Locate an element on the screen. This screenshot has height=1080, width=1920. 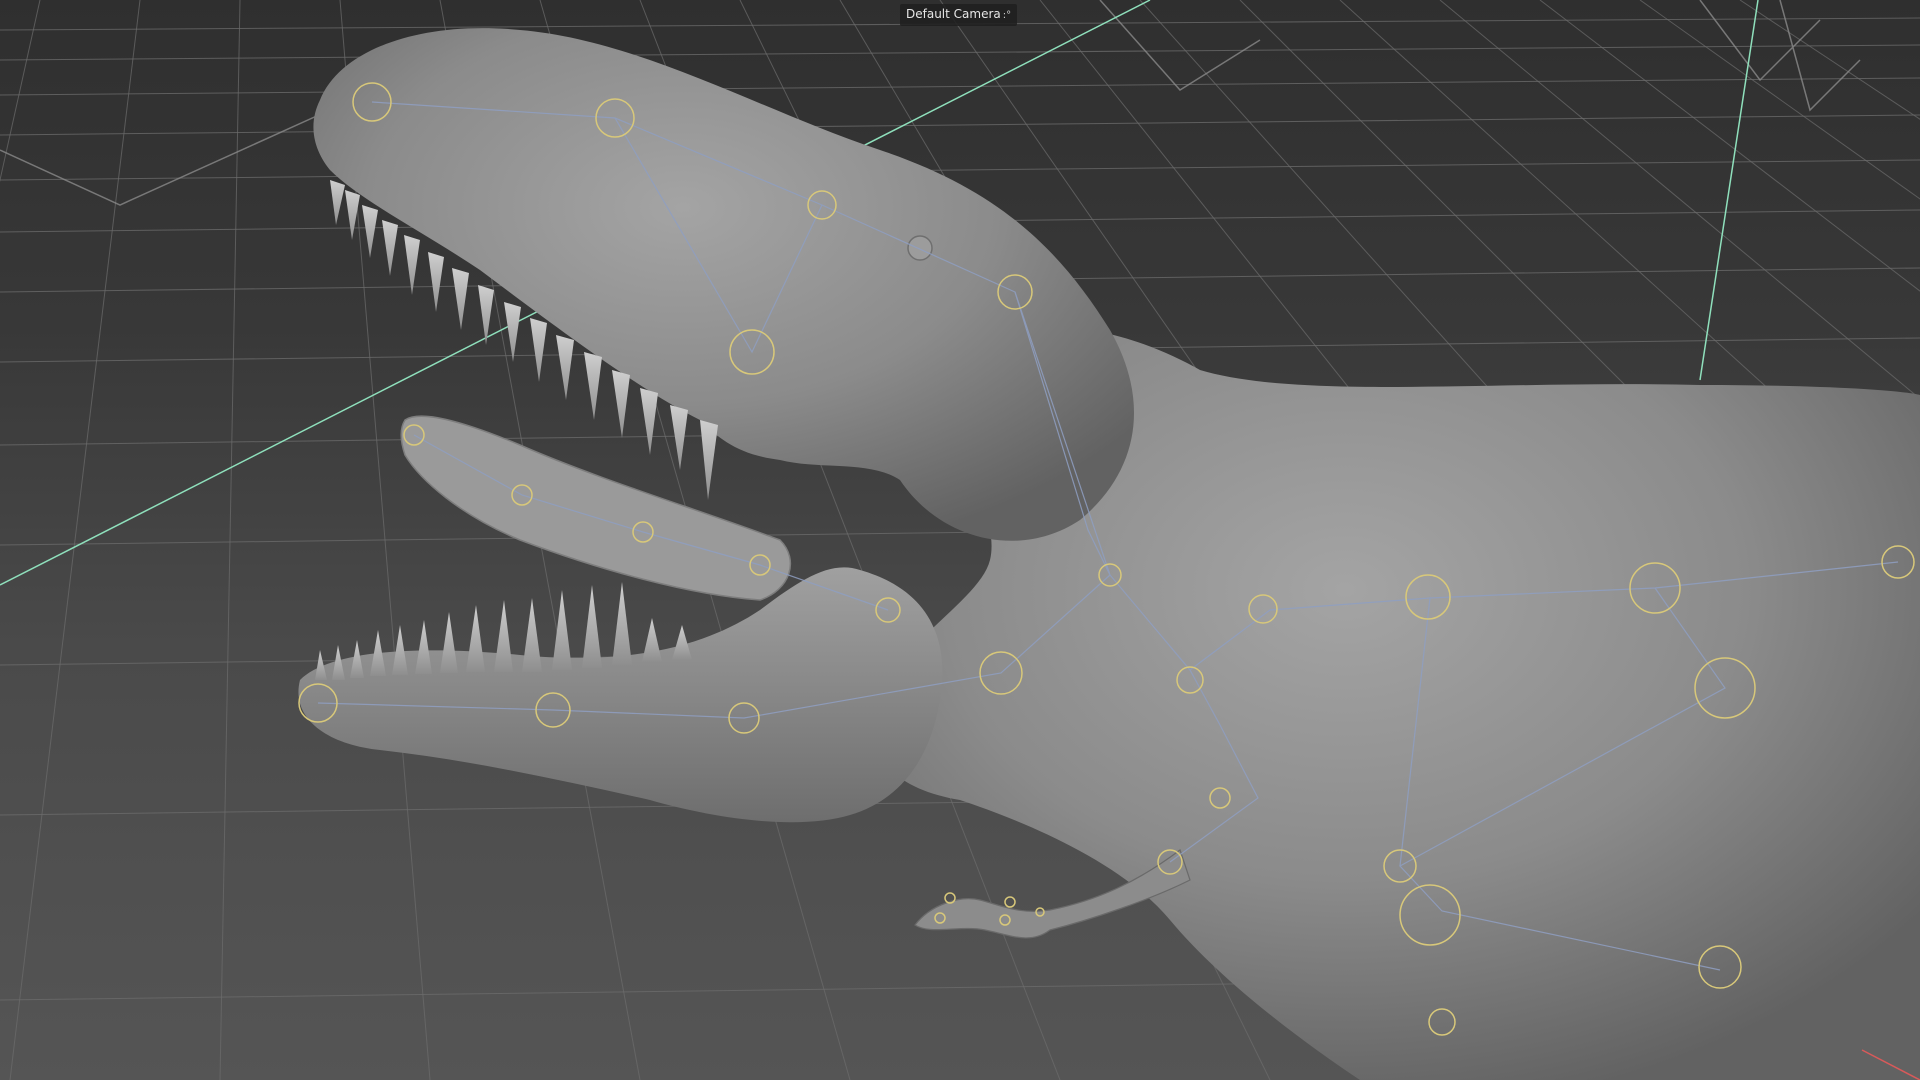
dinosaur-eye is located at coordinates (920, 248).